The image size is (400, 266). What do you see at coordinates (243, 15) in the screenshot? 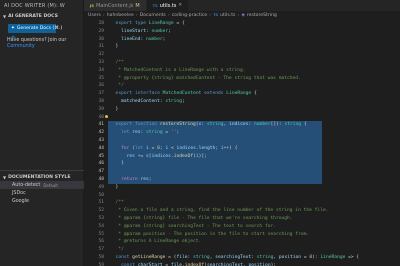
I see `function-symbol-icon: ◈` at bounding box center [243, 15].